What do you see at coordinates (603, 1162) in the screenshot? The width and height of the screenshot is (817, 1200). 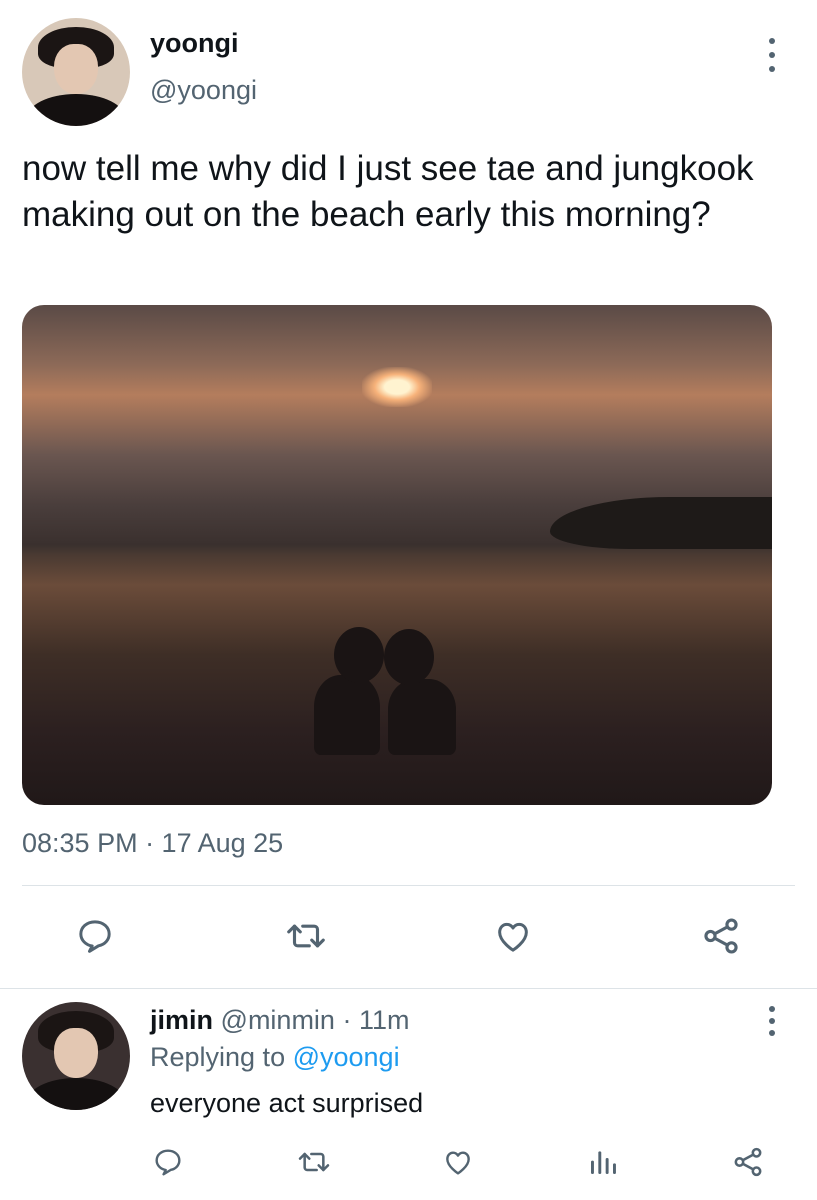 I see `analytics-icon` at bounding box center [603, 1162].